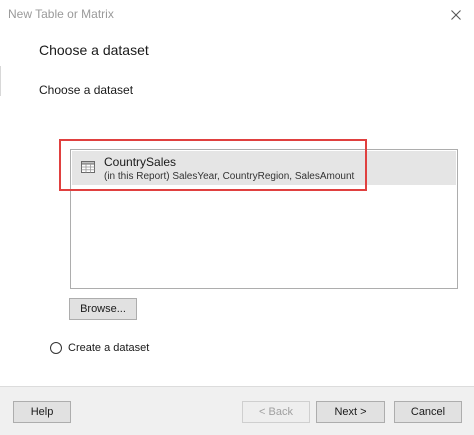 The height and width of the screenshot is (435, 474). Describe the element at coordinates (276, 412) in the screenshot. I see `back-button: < Back` at that location.